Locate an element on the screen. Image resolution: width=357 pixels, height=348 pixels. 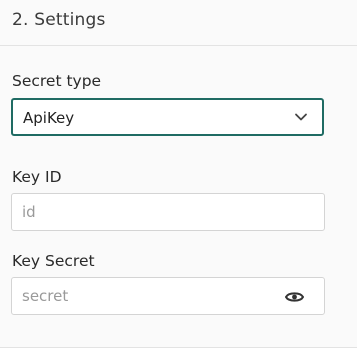
key-secret-input: secret is located at coordinates (168, 296).